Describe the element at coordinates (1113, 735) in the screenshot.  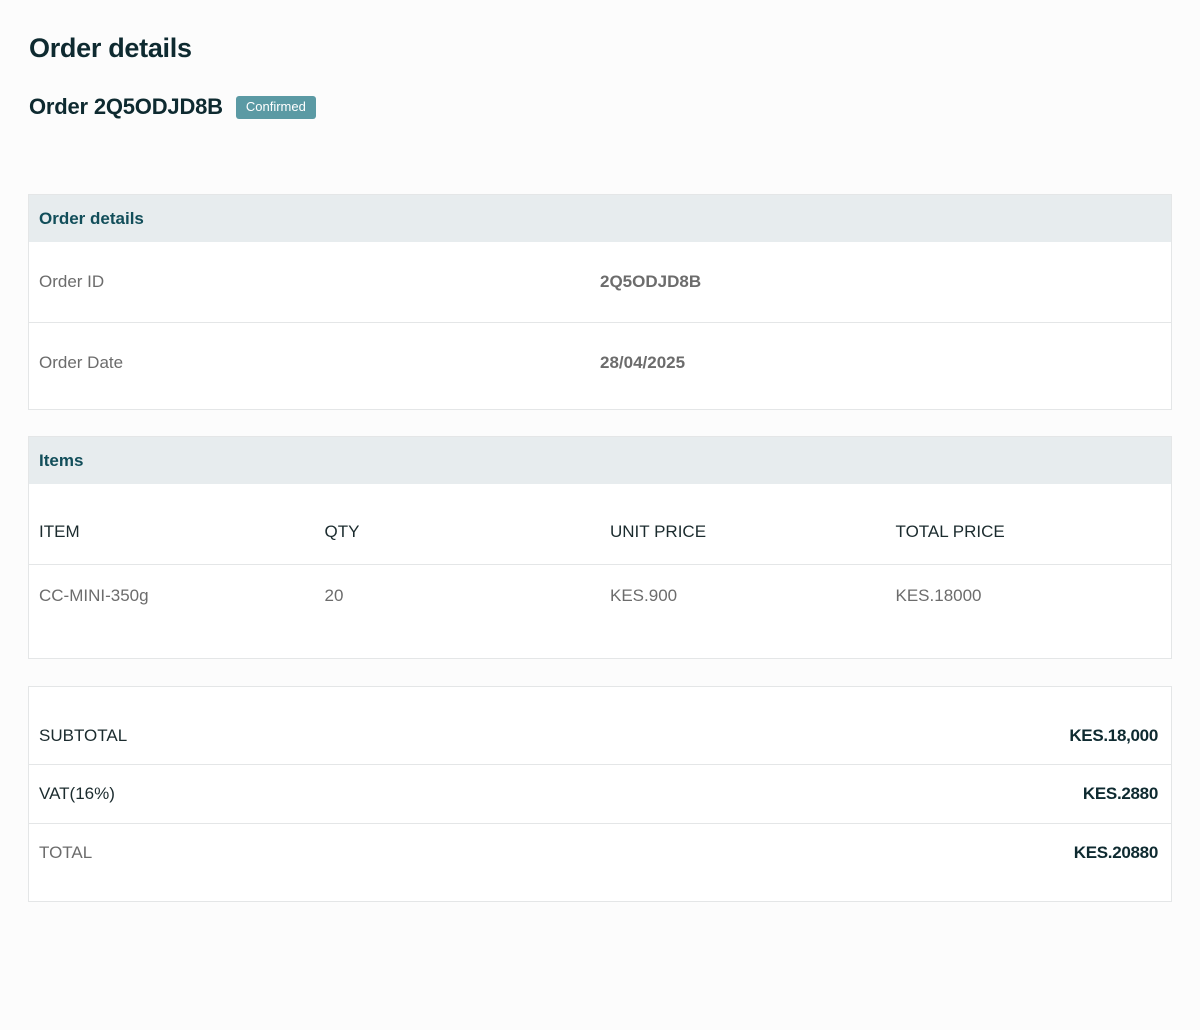
I see `subtotal-value: KES.18,000` at that location.